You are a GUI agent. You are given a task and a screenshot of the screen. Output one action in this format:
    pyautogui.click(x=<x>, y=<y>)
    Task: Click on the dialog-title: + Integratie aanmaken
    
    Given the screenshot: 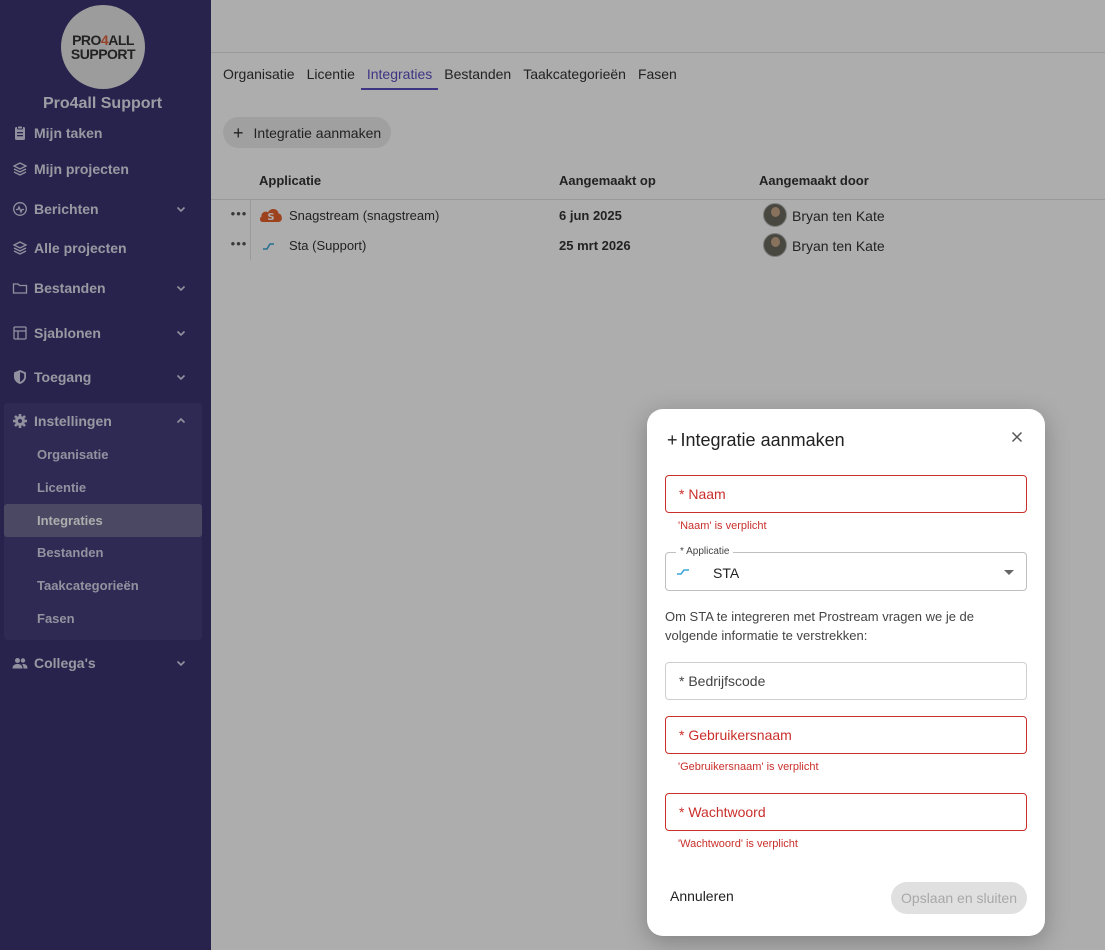 What is the action you would take?
    pyautogui.click(x=756, y=440)
    